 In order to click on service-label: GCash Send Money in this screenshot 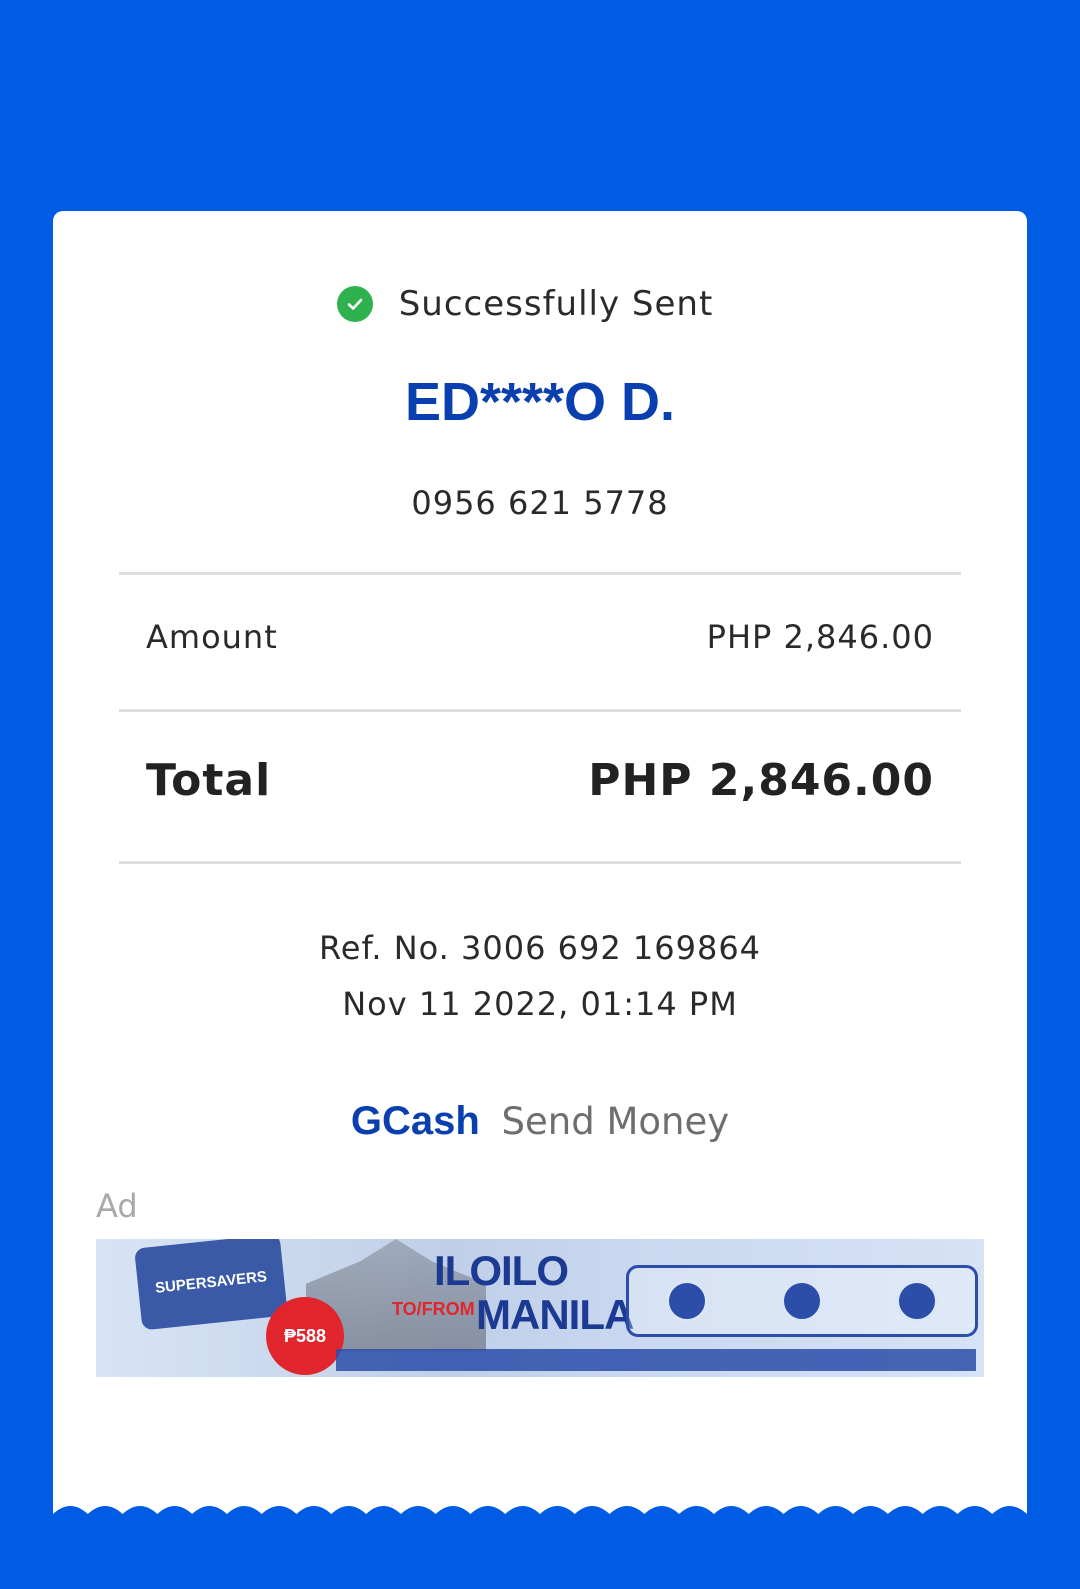, I will do `click(540, 1121)`.